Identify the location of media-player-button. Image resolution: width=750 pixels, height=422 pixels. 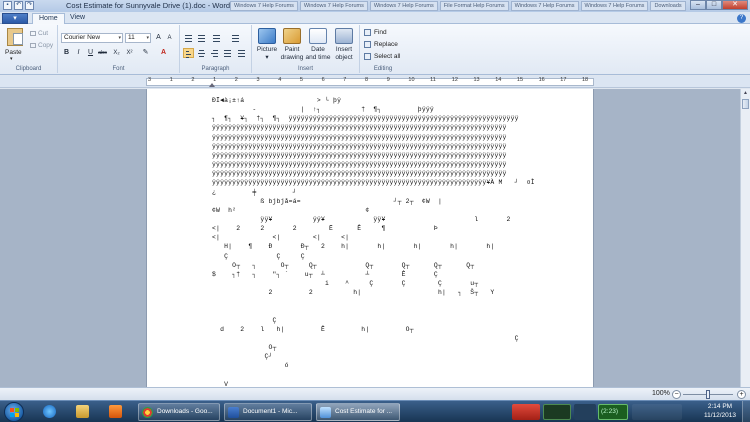
(116, 412).